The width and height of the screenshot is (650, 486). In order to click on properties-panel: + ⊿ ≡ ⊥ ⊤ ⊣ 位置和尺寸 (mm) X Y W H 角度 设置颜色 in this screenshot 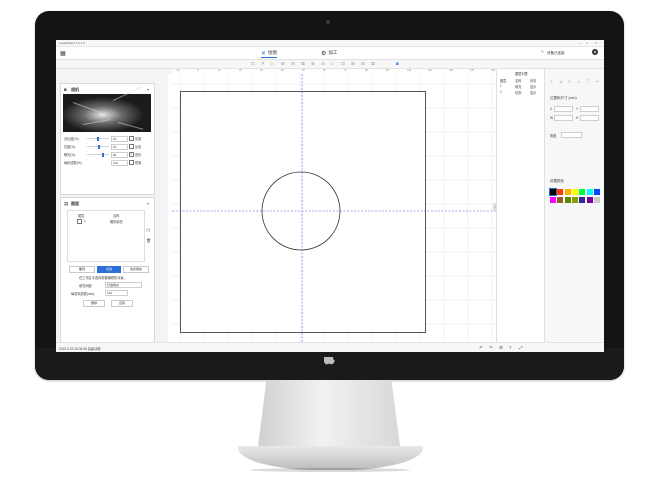, I will do `click(574, 205)`.